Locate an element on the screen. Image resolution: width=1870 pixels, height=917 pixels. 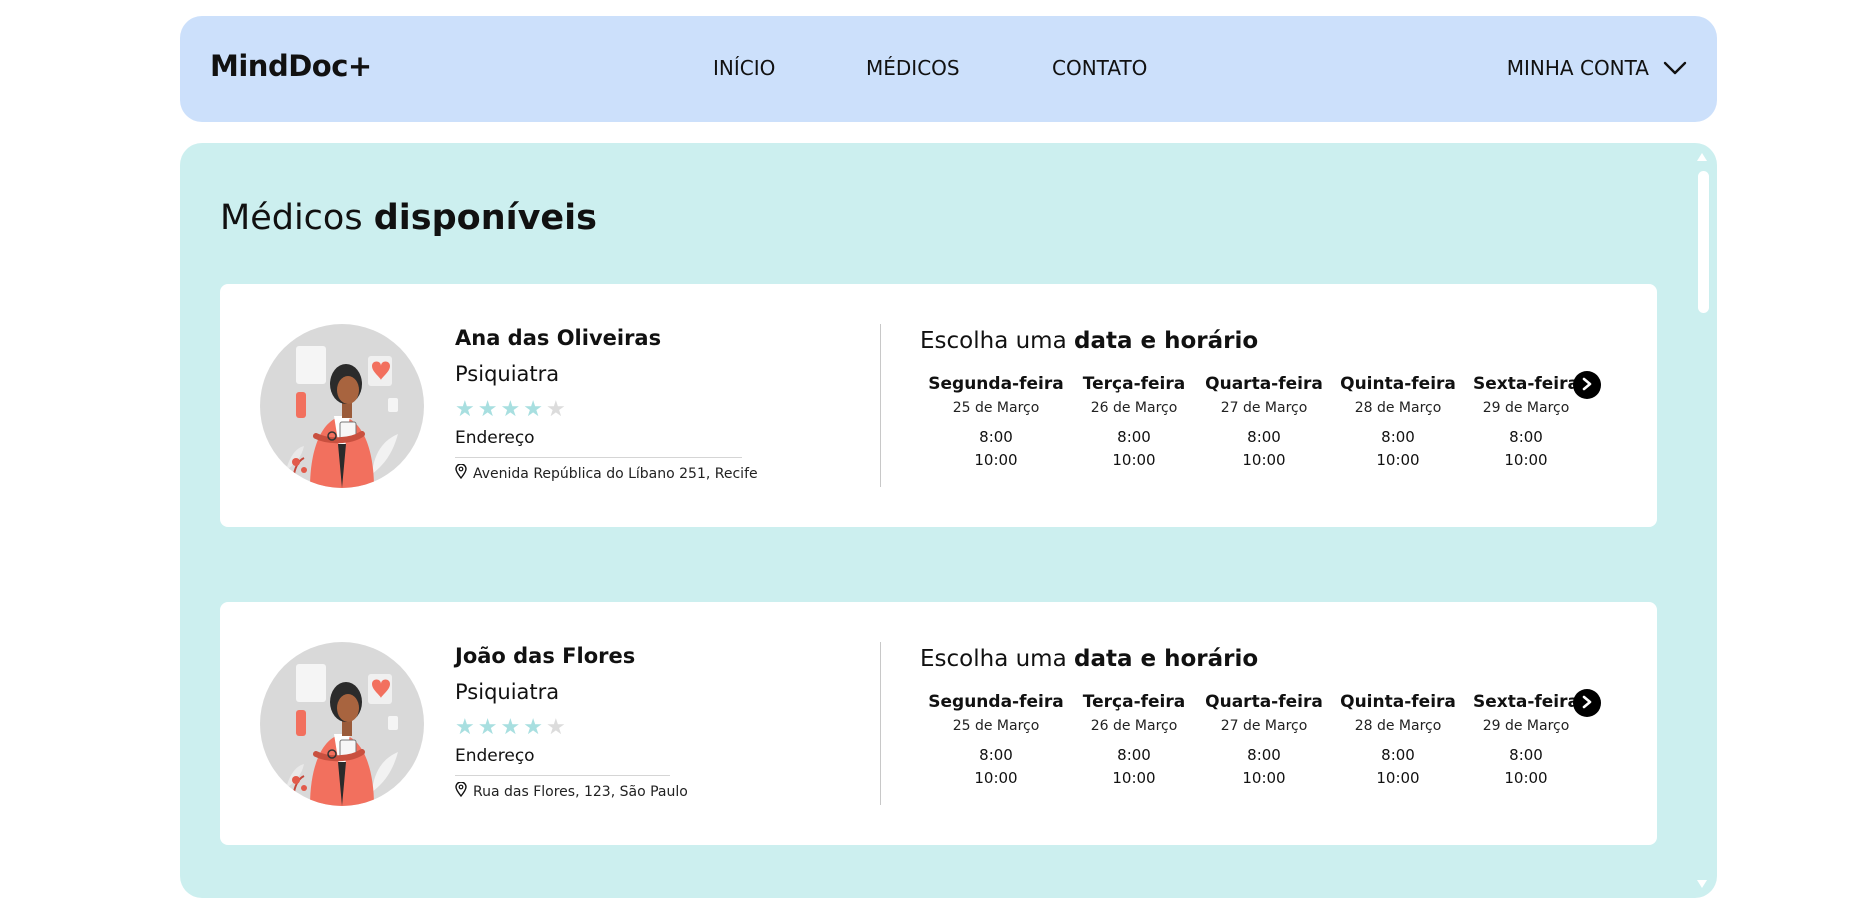
day-date: 28 de Março is located at coordinates (1398, 726).